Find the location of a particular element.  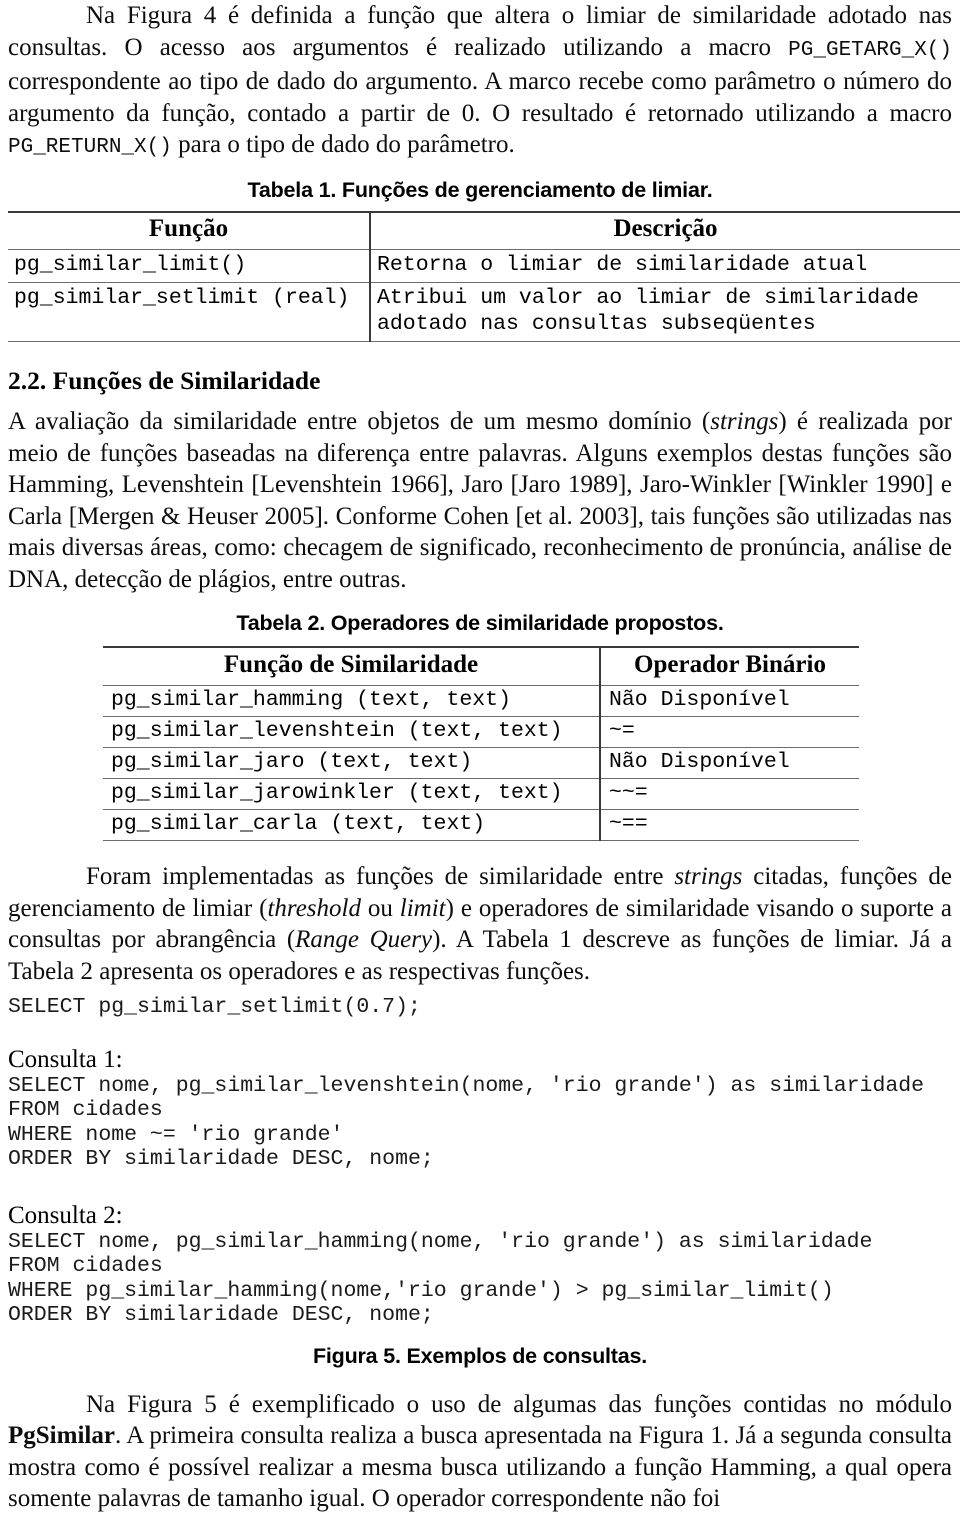

table1-header-row: Função Descrição is located at coordinates (484, 230).